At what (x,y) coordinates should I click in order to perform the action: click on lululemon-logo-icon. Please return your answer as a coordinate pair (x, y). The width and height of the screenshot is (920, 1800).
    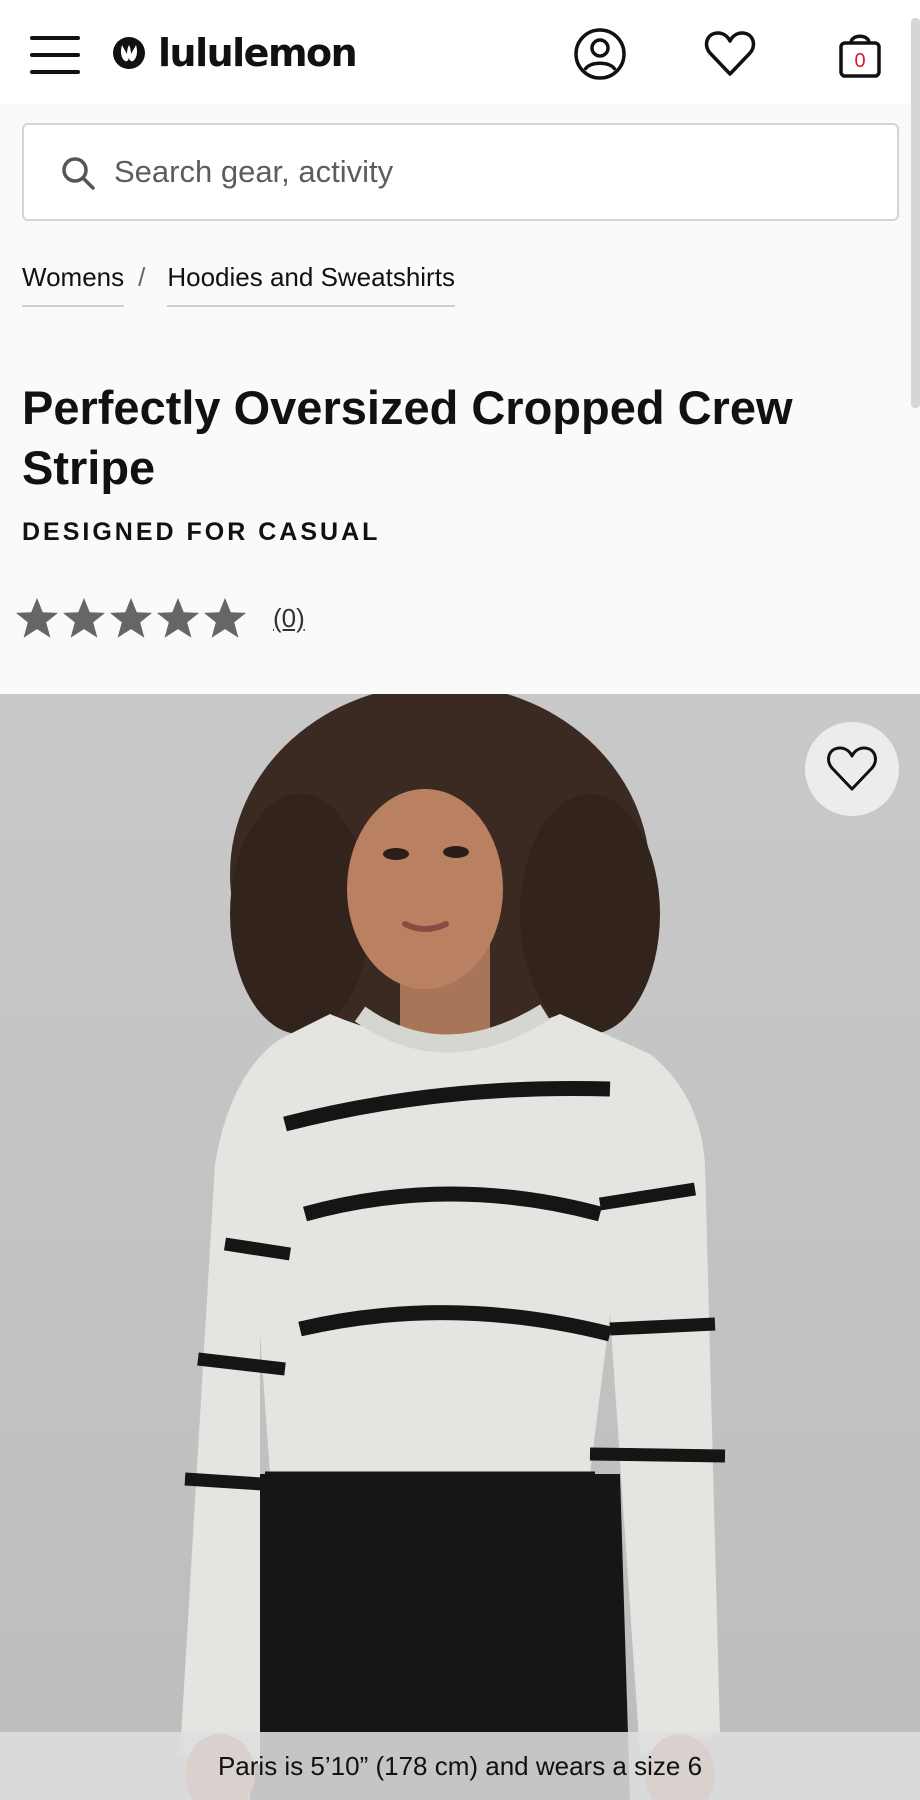
    Looking at the image, I should click on (129, 53).